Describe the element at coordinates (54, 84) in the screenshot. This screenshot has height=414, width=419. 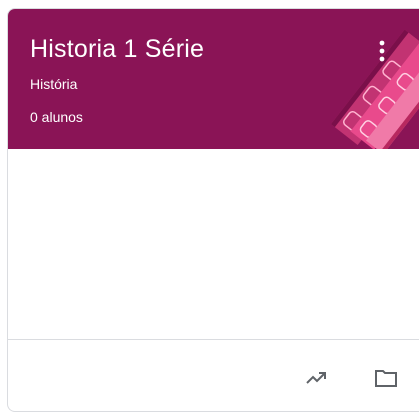
I see `class-section: História` at that location.